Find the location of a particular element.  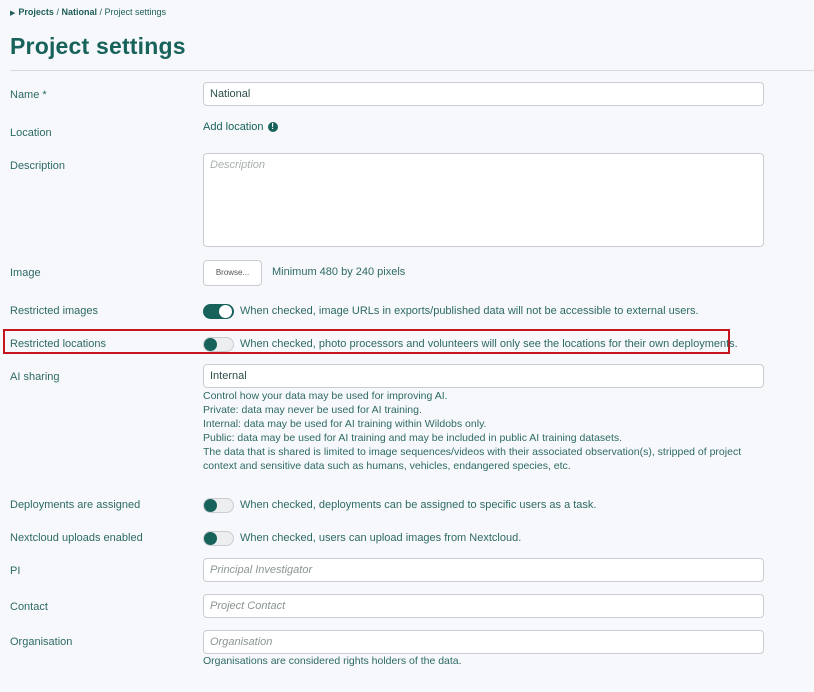

organisation-label: Organisation is located at coordinates (41, 642).